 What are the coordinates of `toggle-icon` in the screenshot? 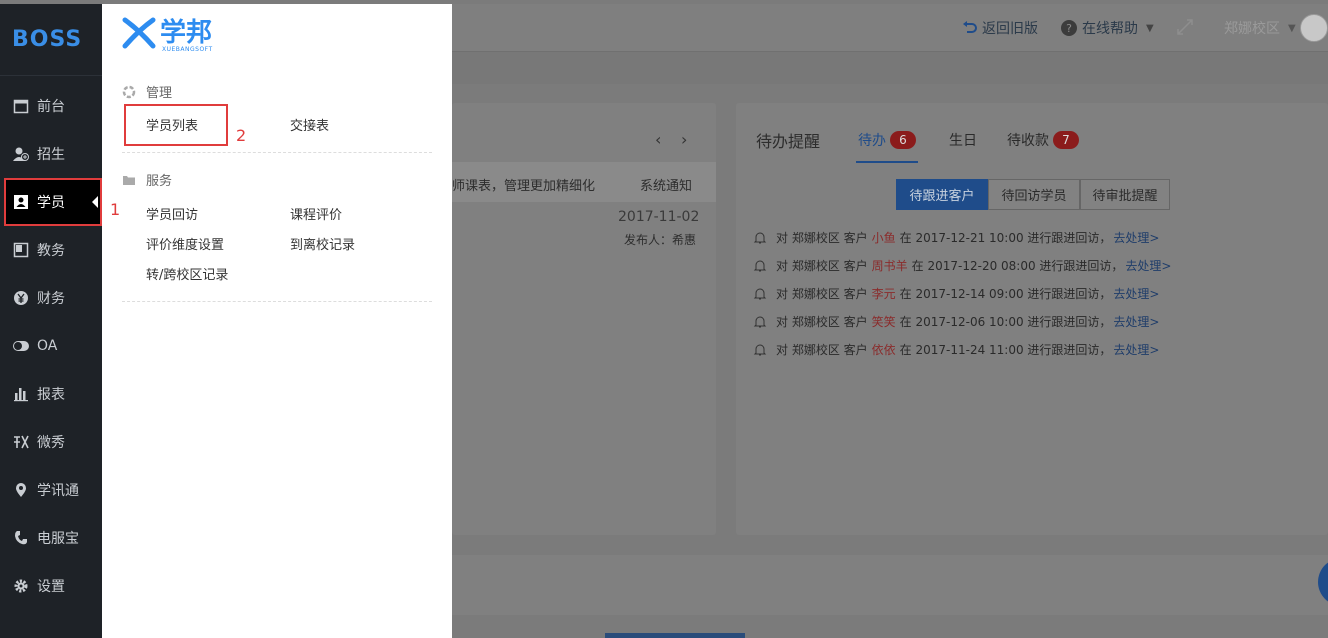 It's located at (21, 346).